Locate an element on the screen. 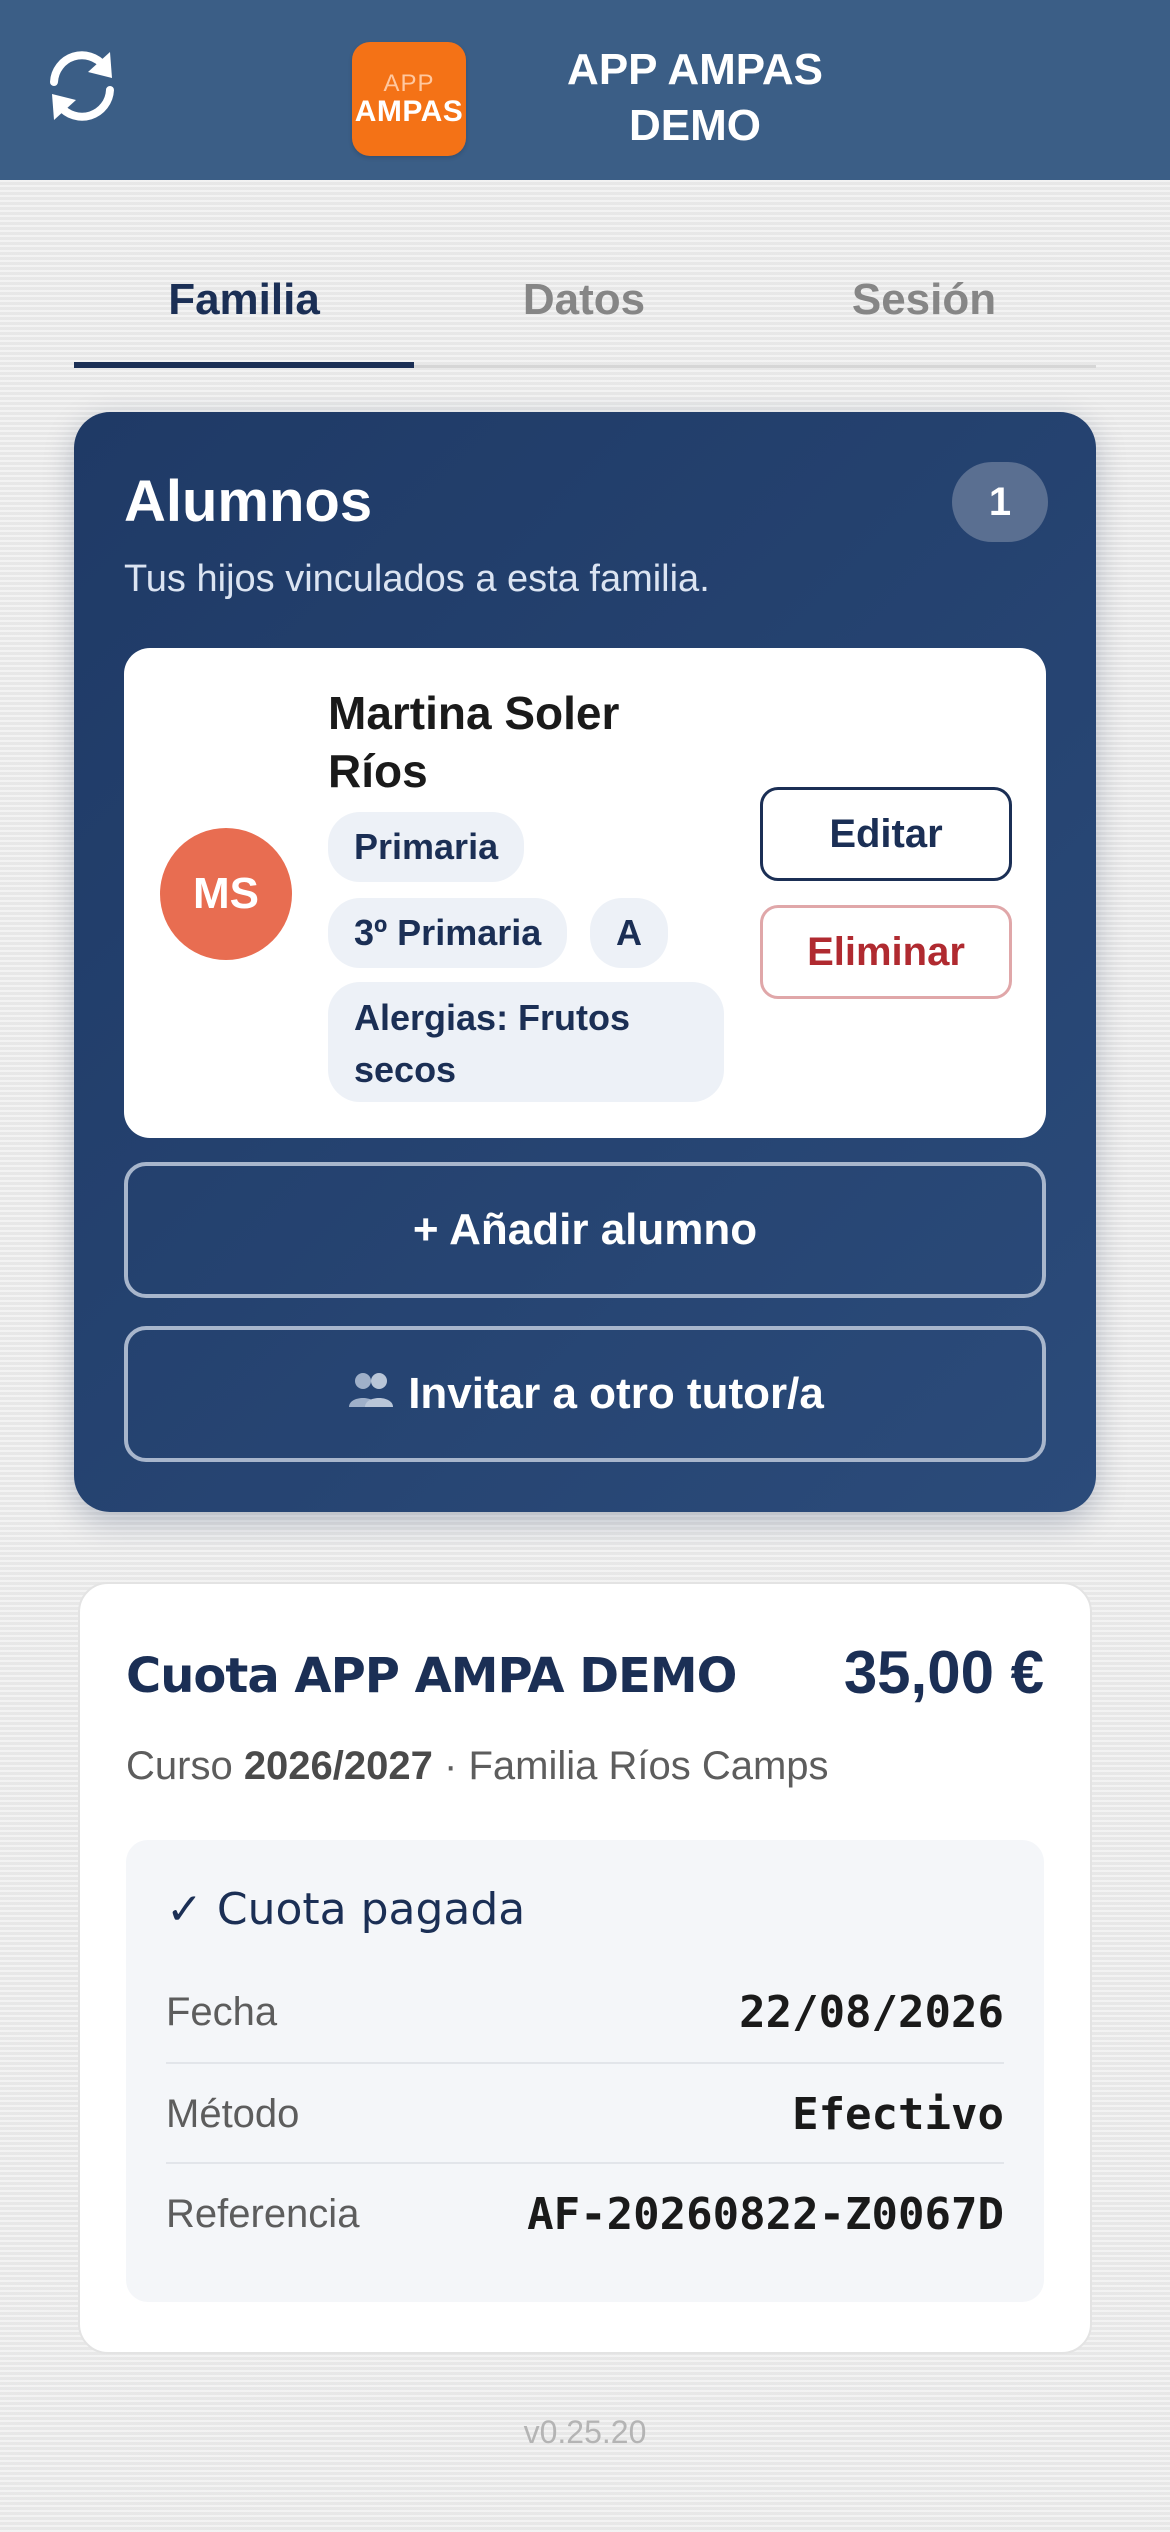 This screenshot has width=1170, height=2532. app-title: APP AMPAS DEMO is located at coordinates (695, 97).